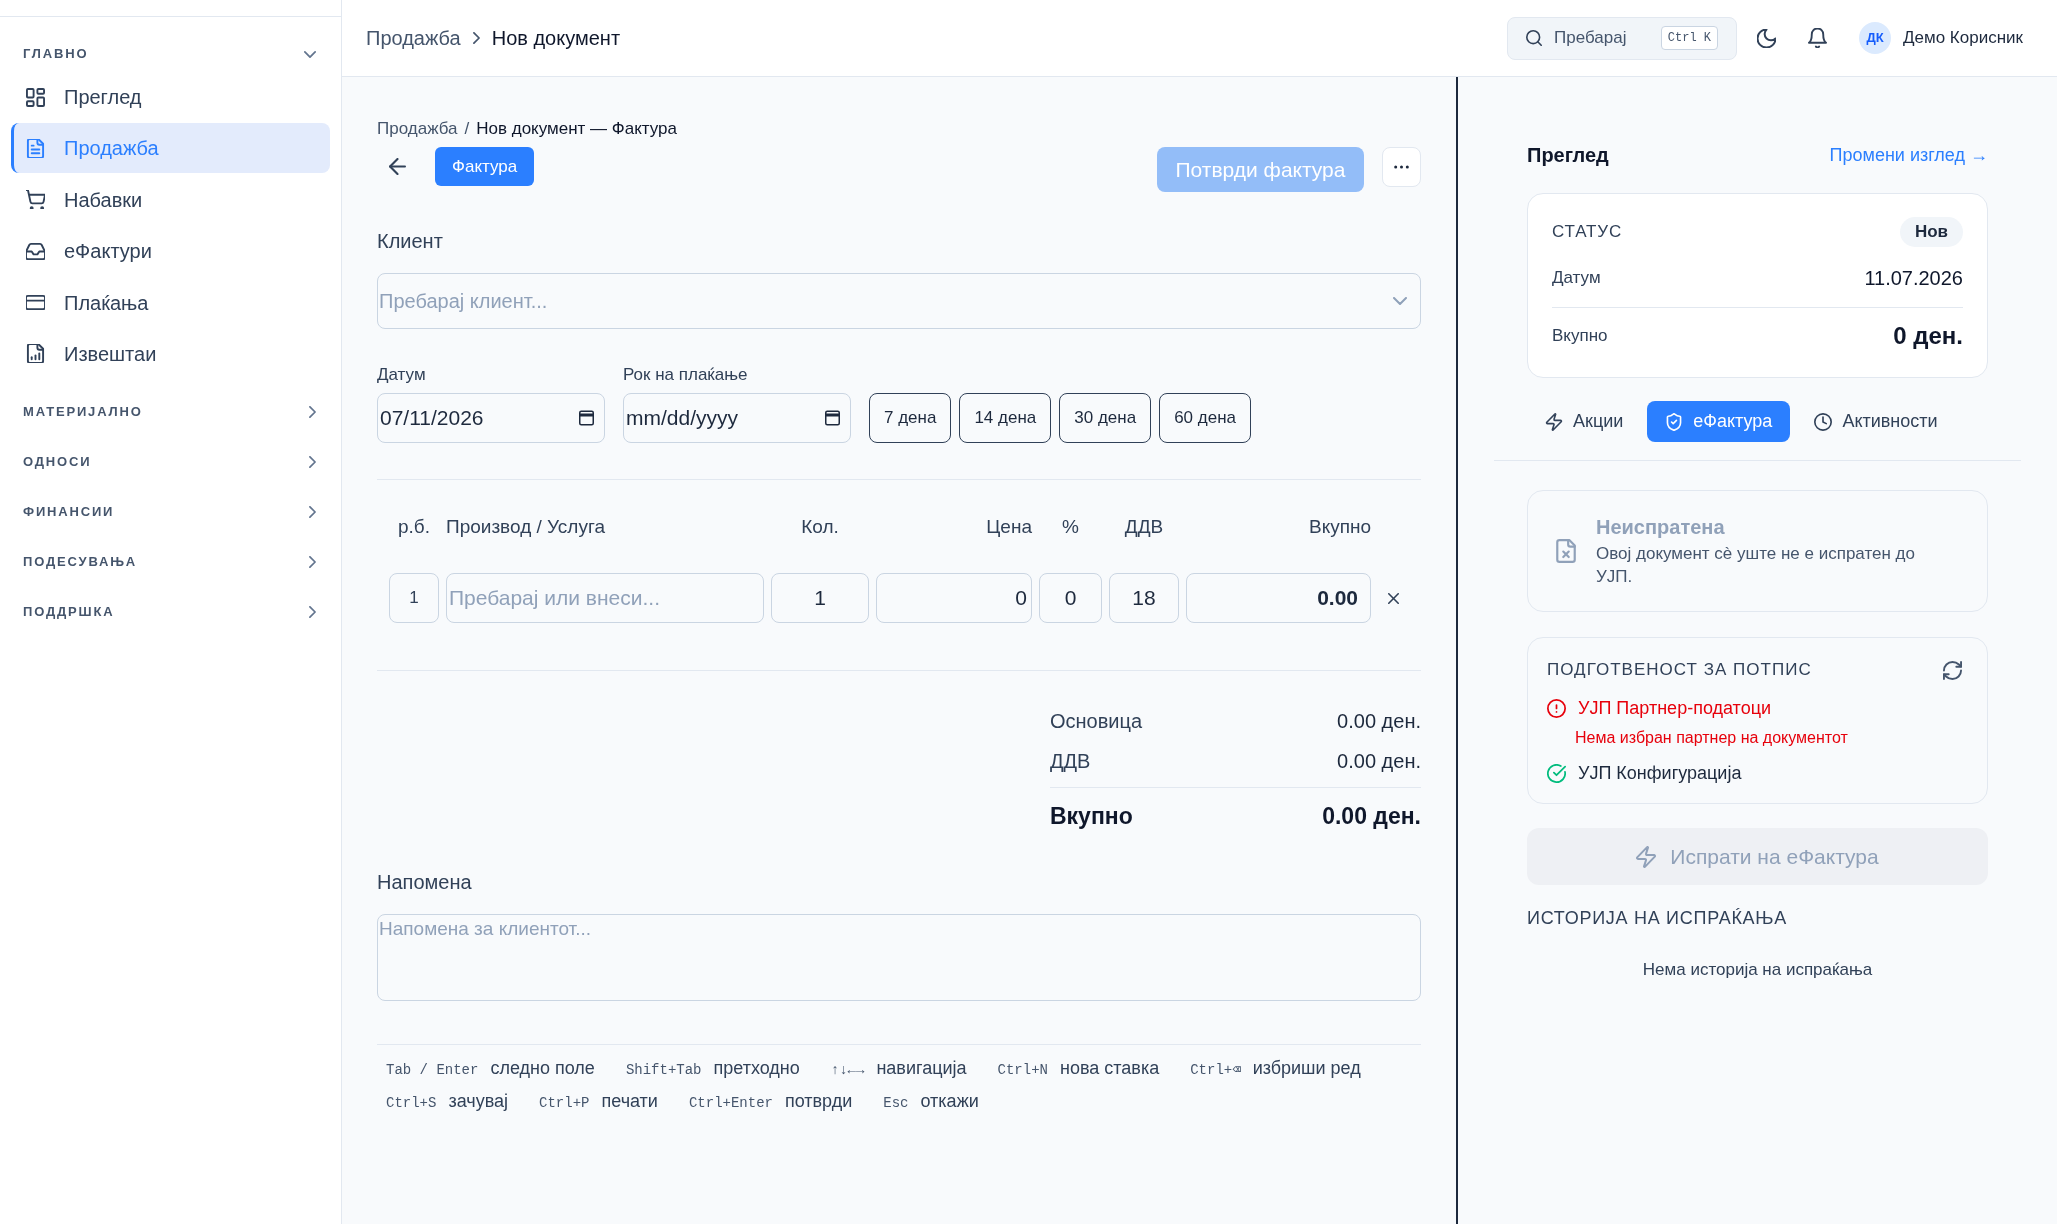  What do you see at coordinates (1339, 527) in the screenshot?
I see `column-header: Вкупно` at bounding box center [1339, 527].